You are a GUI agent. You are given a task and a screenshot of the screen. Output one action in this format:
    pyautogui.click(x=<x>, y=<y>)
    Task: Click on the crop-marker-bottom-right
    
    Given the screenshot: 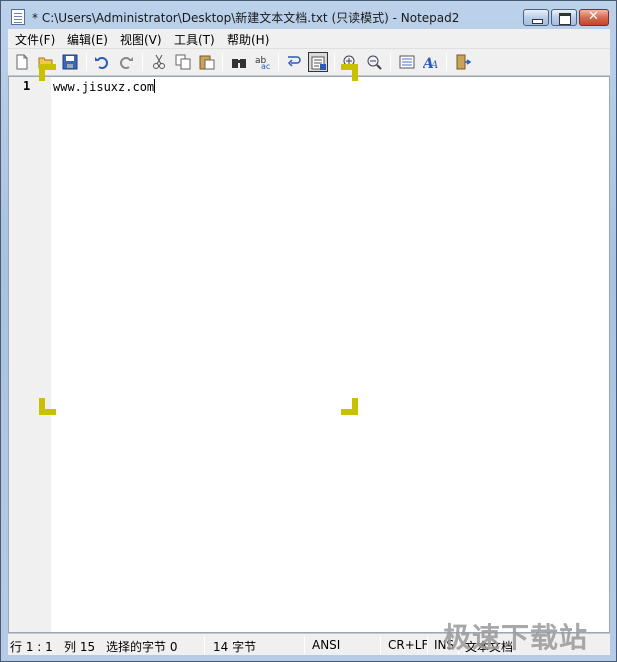 What is the action you would take?
    pyautogui.click(x=349, y=406)
    